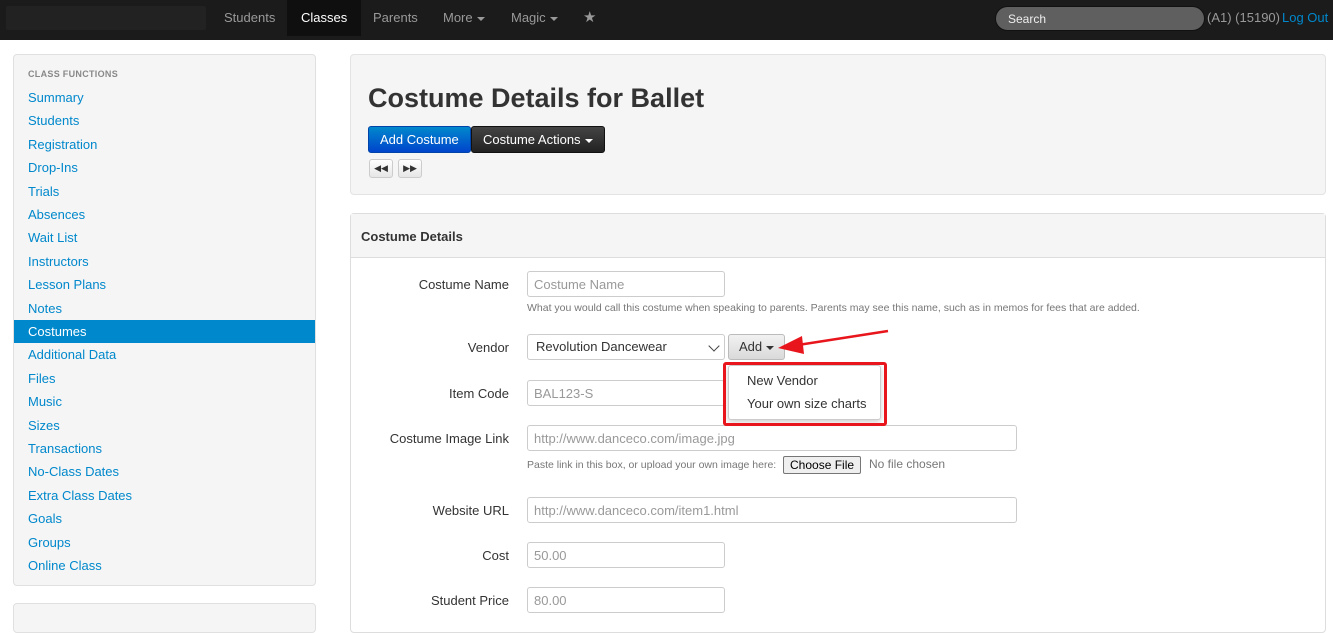  What do you see at coordinates (469, 600) in the screenshot?
I see `student-price-label: Student Price` at bounding box center [469, 600].